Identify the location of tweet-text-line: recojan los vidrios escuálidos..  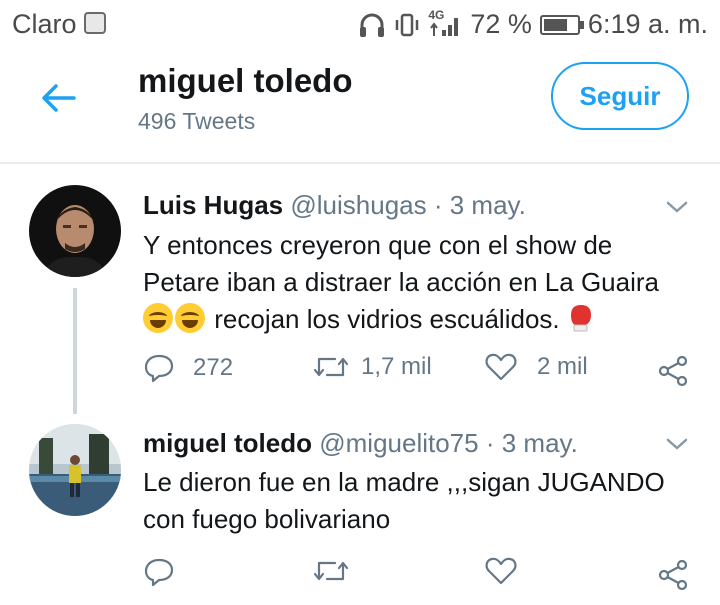
(423, 319).